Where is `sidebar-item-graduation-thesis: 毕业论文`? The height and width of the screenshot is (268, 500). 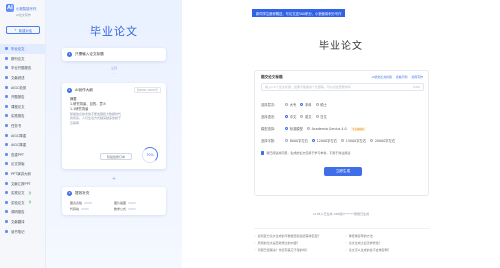
sidebar-item-graduation-thesis: 毕业论文 is located at coordinates (23, 49).